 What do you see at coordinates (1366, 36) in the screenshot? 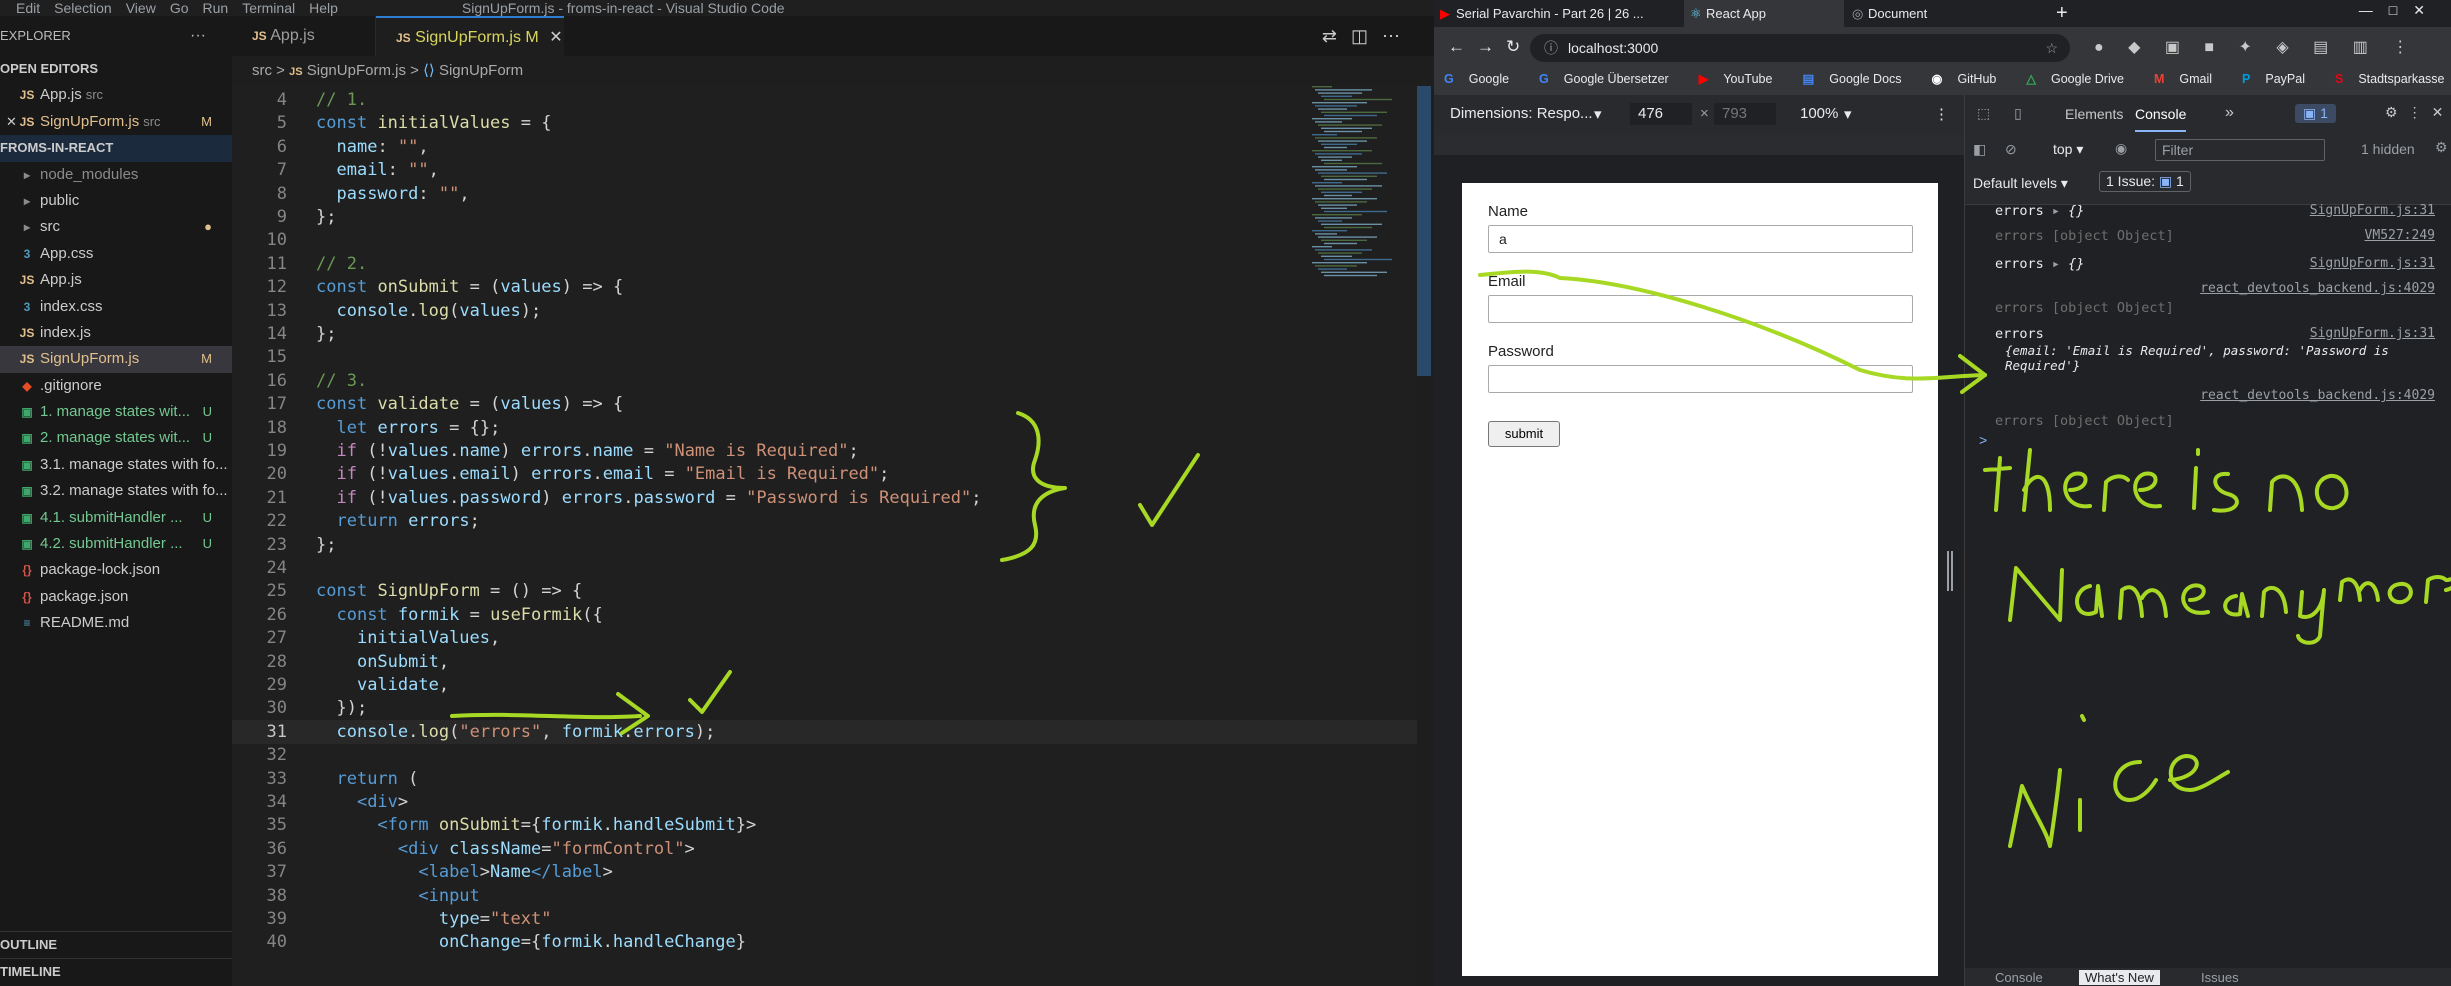
I see `split-editor-icon: ◫` at bounding box center [1366, 36].